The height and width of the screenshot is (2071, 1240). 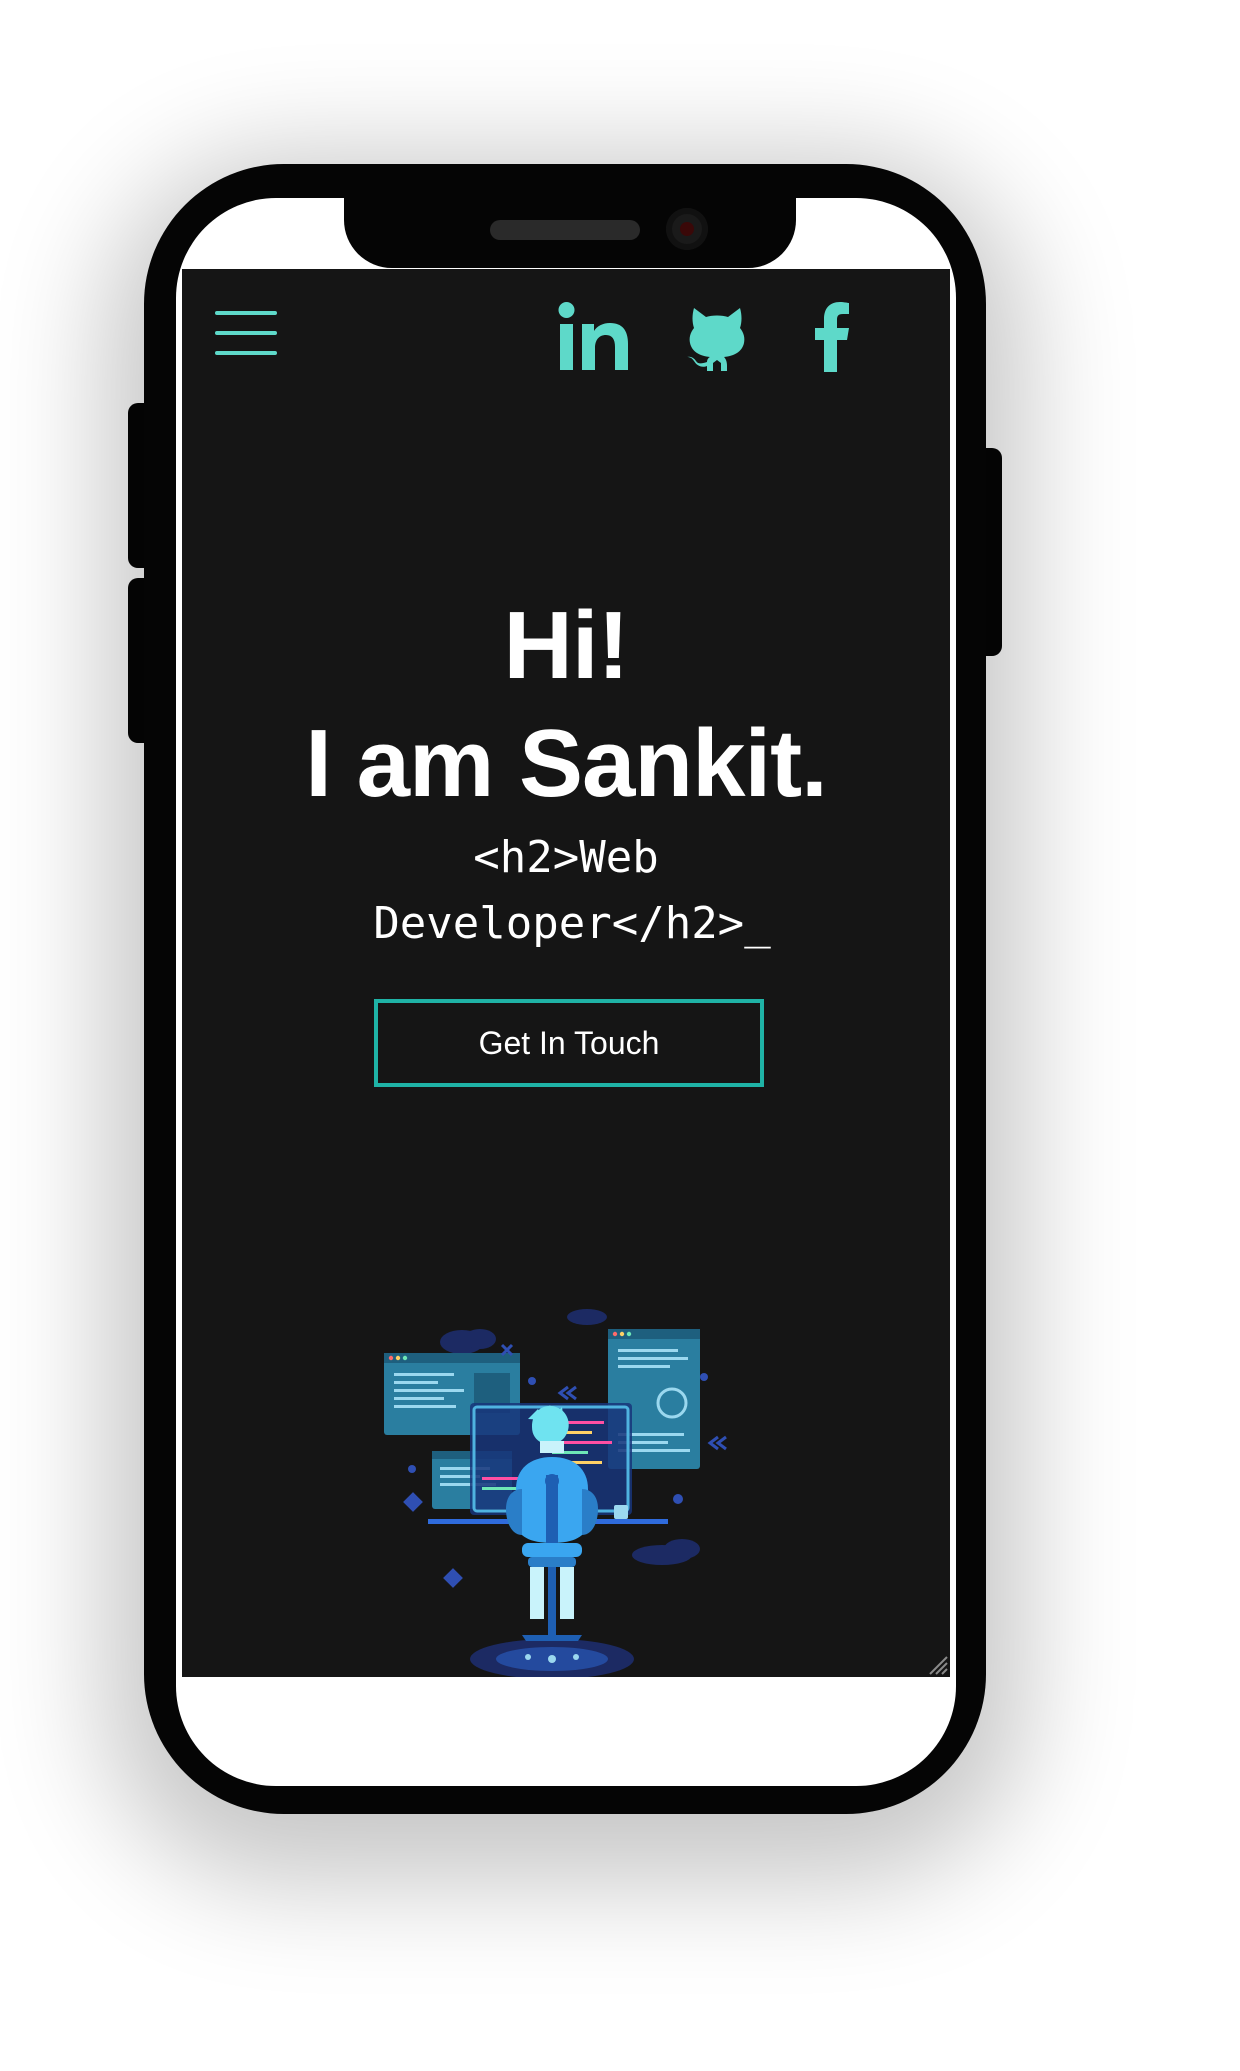 What do you see at coordinates (757, 923) in the screenshot?
I see `typing-cursor: _` at bounding box center [757, 923].